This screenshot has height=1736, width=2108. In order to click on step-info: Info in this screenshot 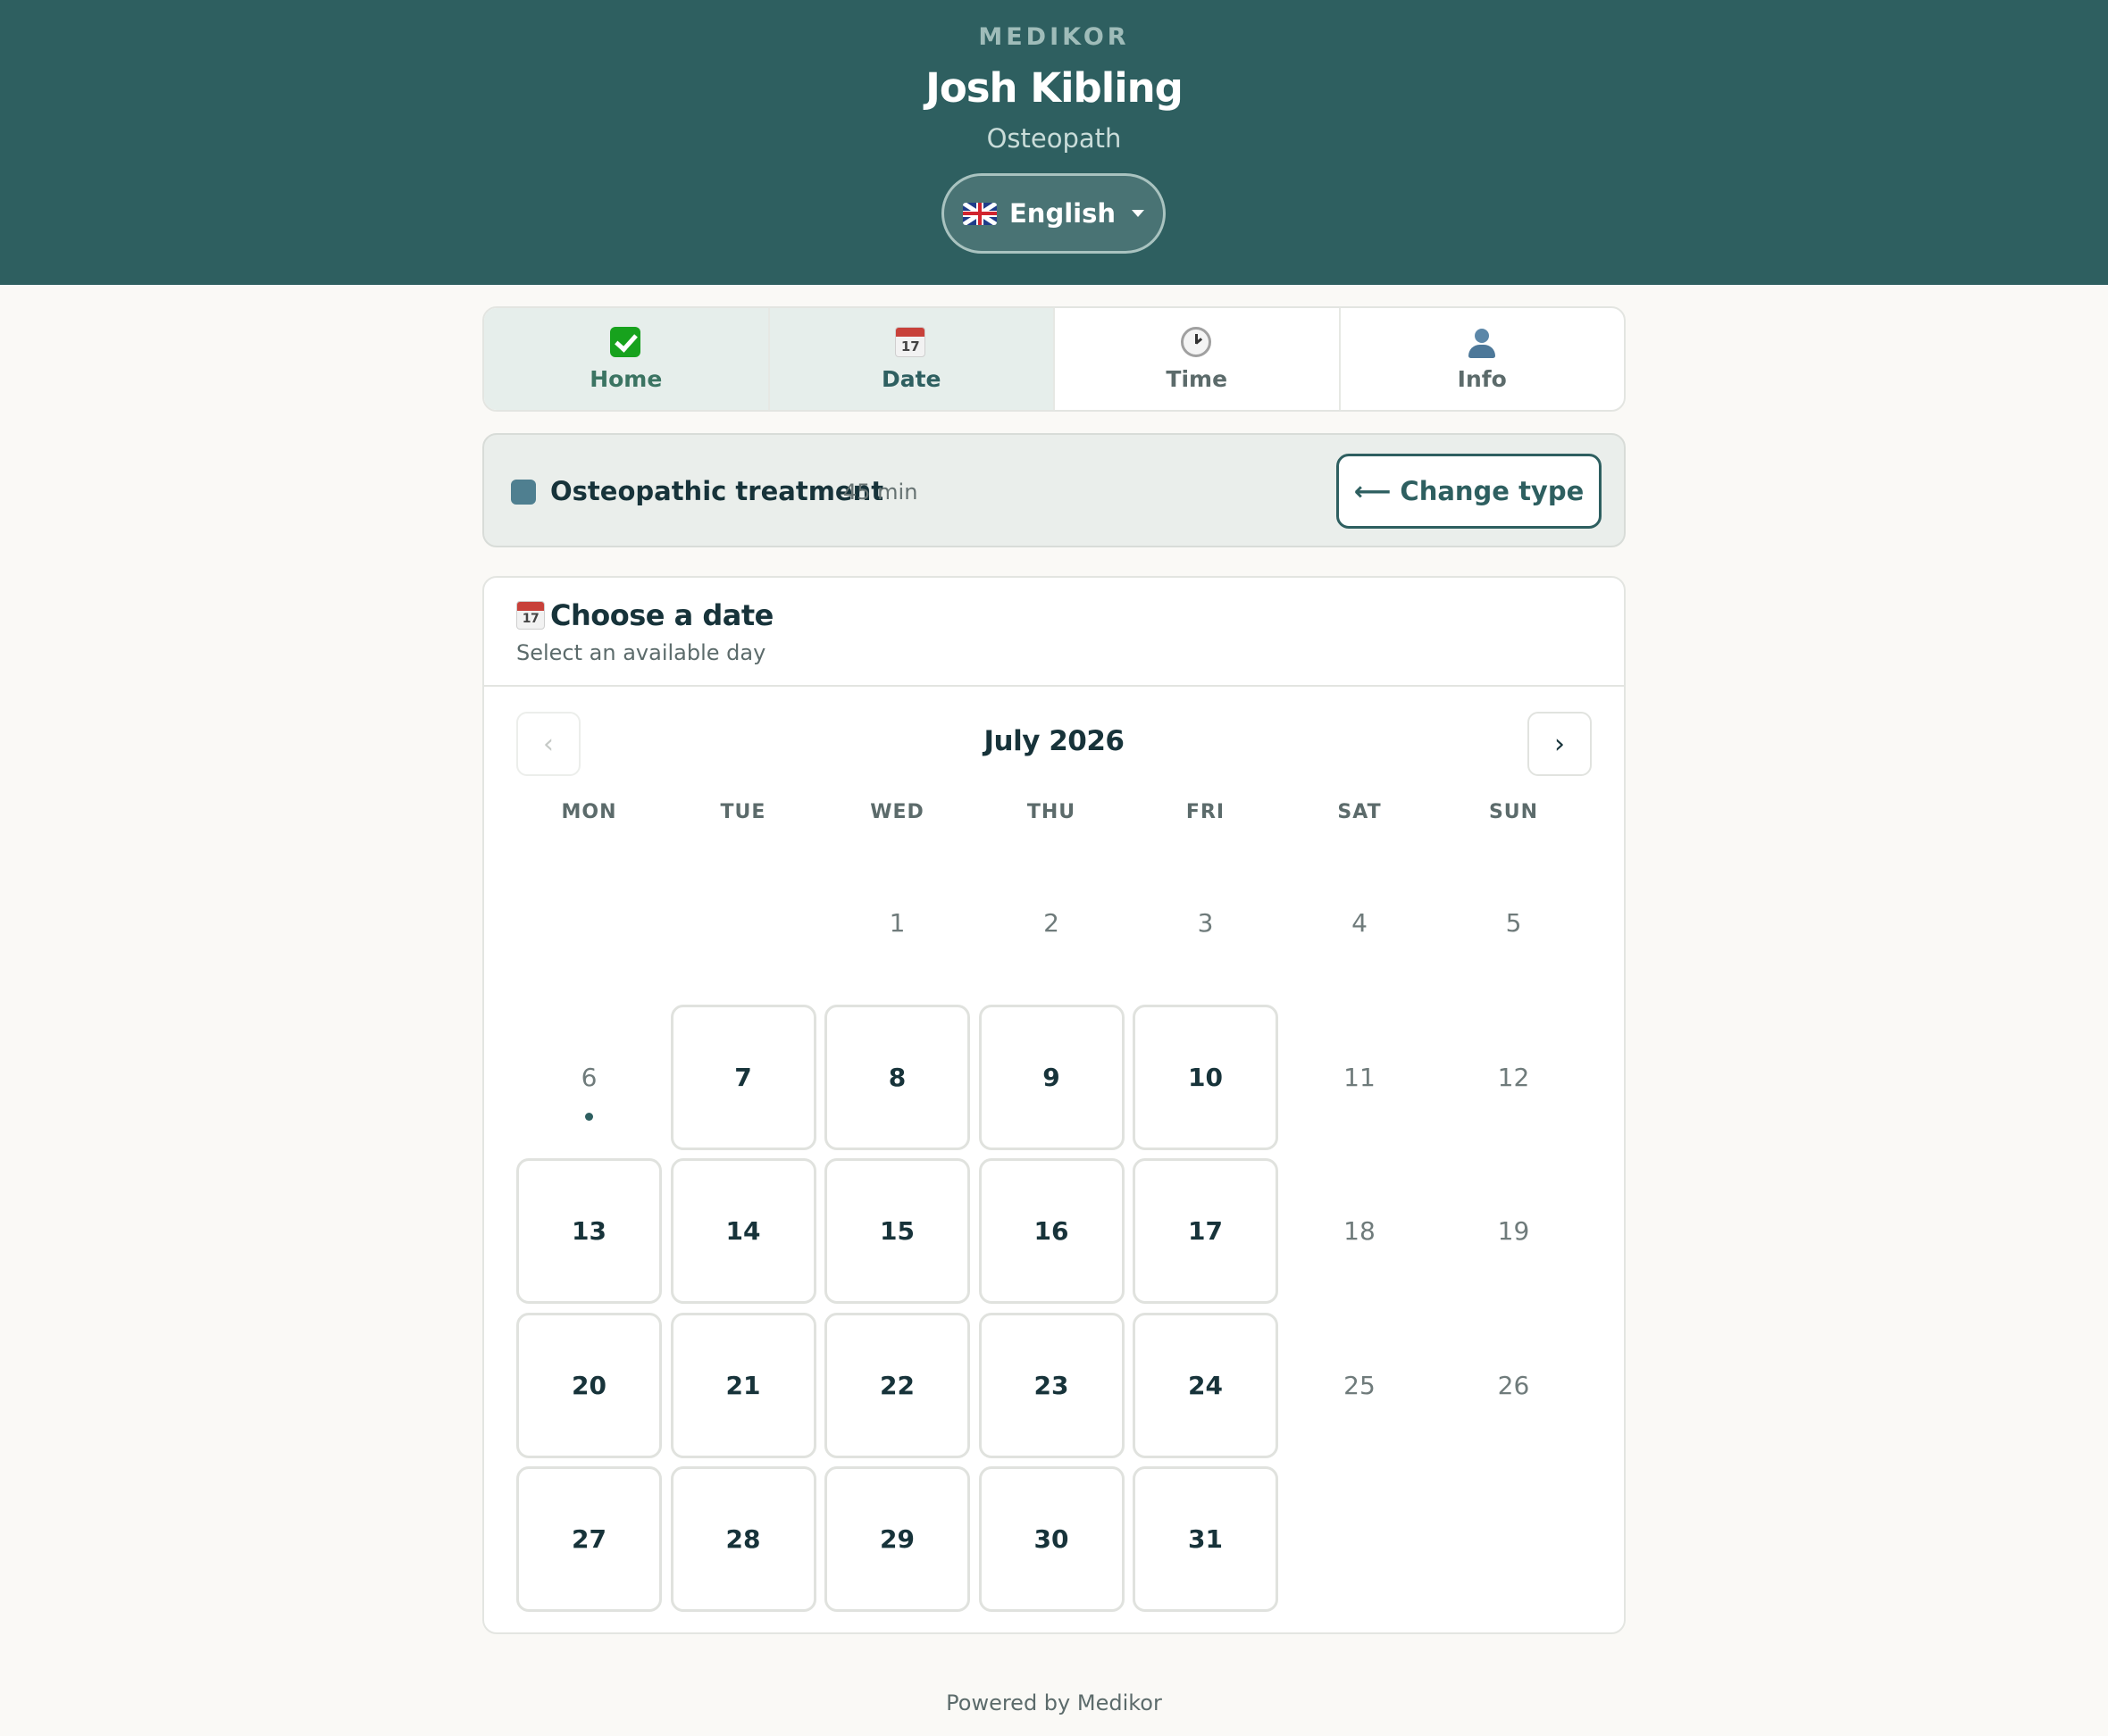, I will do `click(1483, 359)`.